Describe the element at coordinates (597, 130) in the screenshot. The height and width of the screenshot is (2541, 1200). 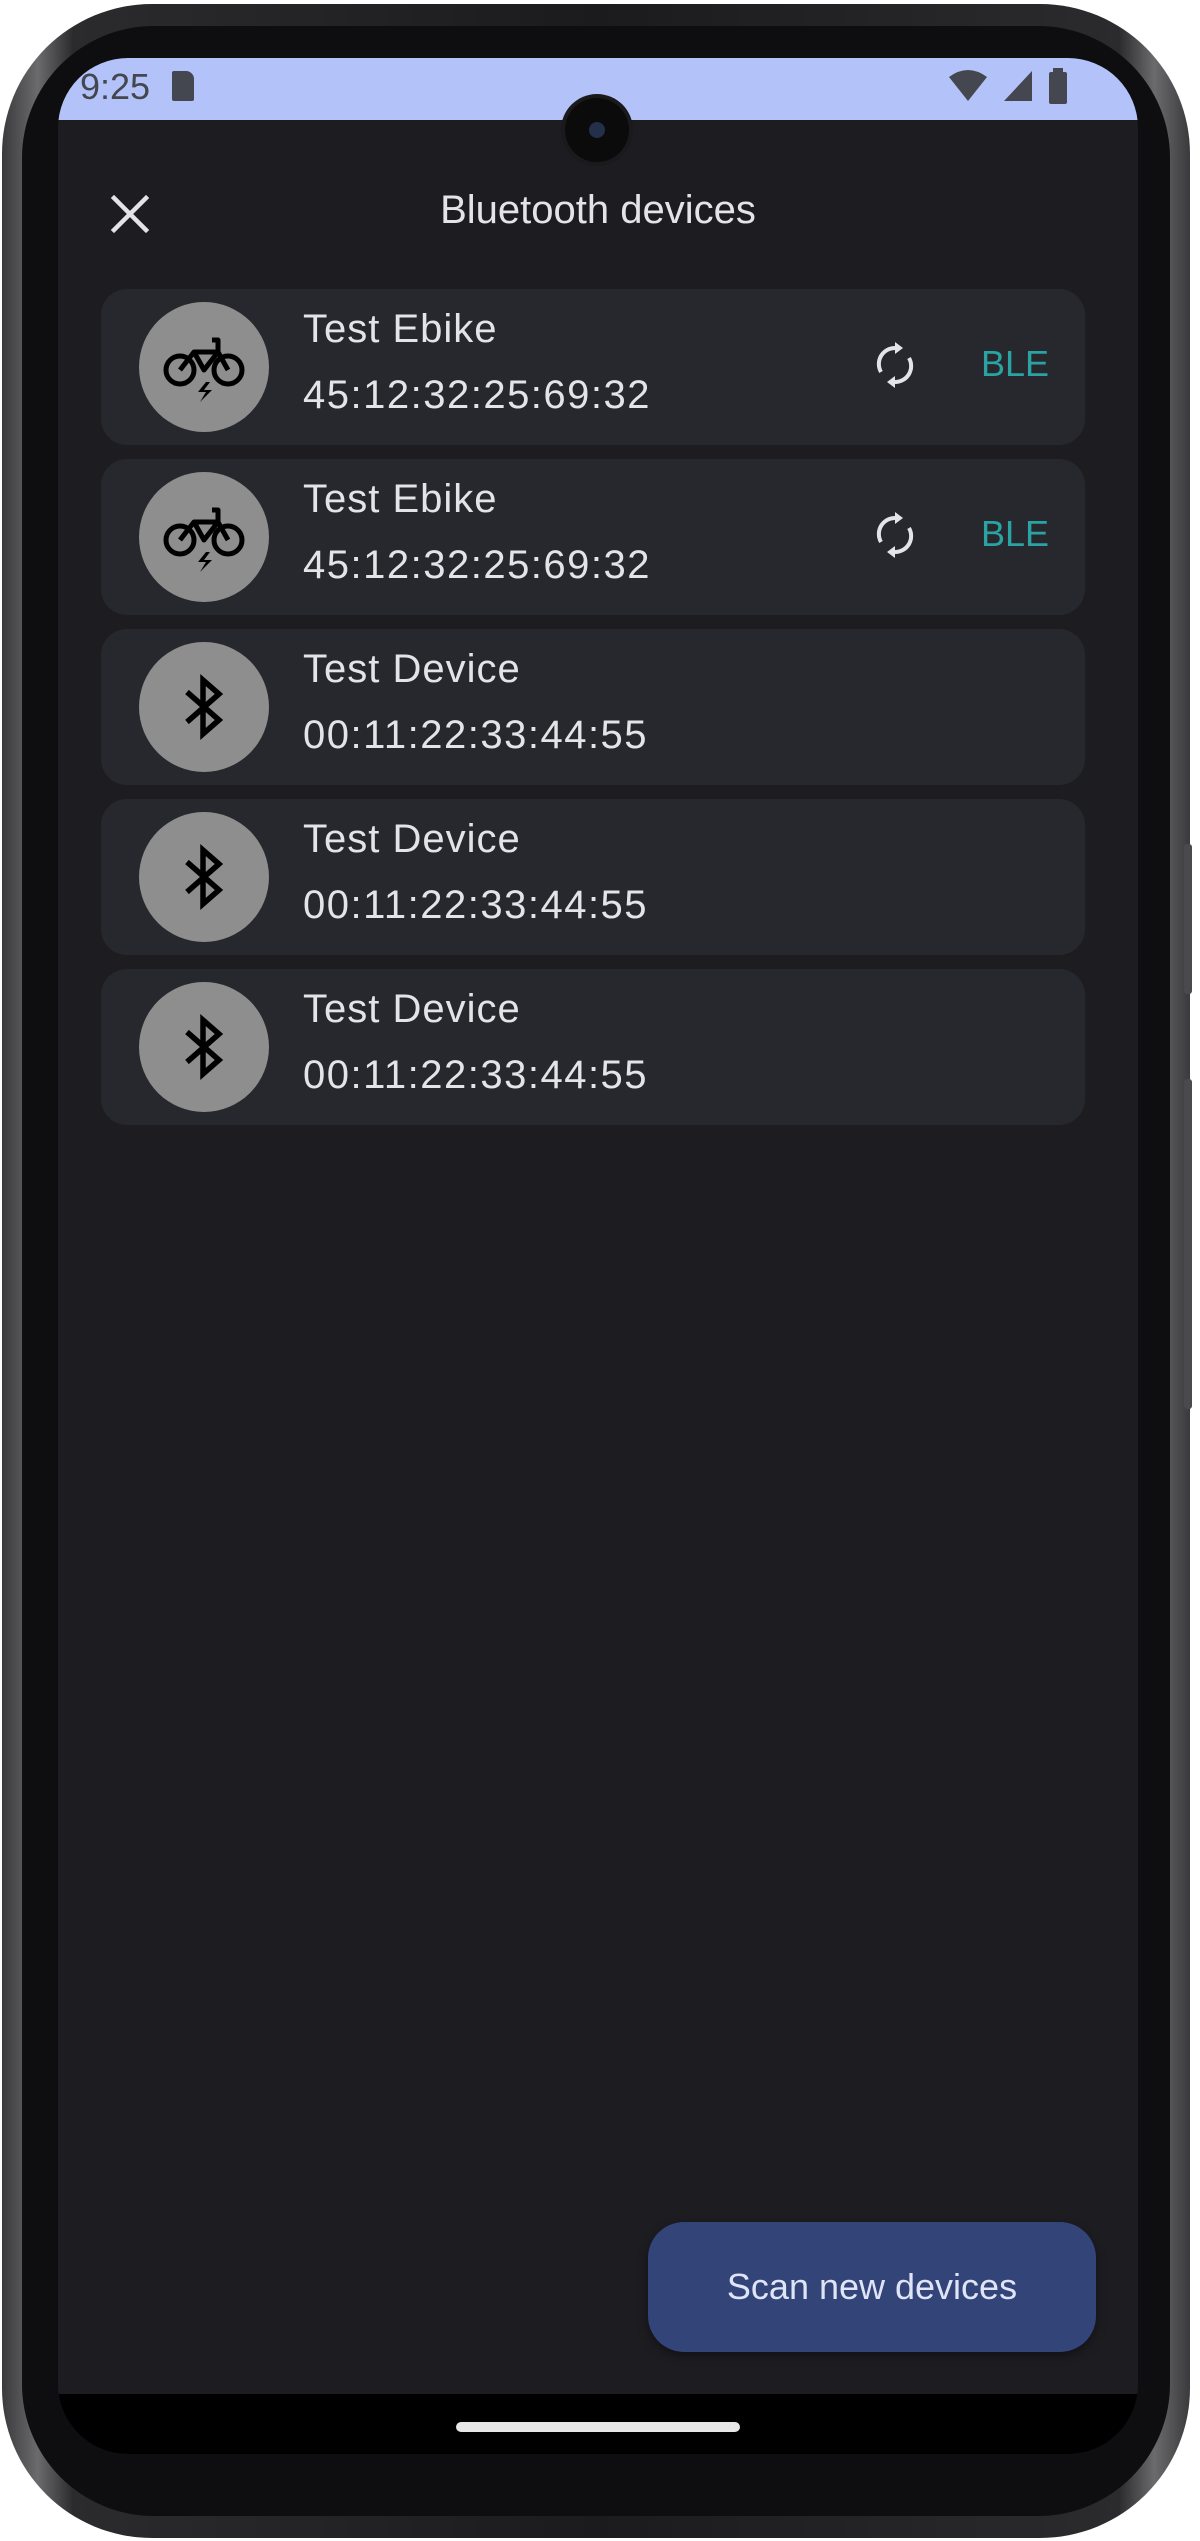
I see `front-camera` at that location.